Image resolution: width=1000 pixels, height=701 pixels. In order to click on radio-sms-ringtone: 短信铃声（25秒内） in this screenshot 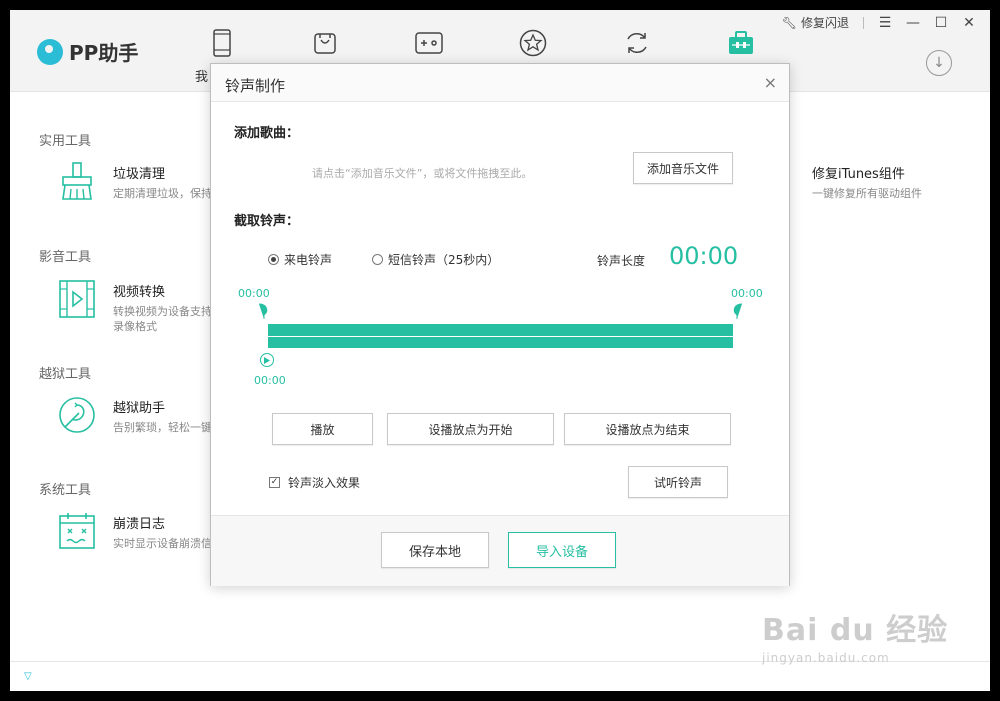, I will do `click(435, 259)`.